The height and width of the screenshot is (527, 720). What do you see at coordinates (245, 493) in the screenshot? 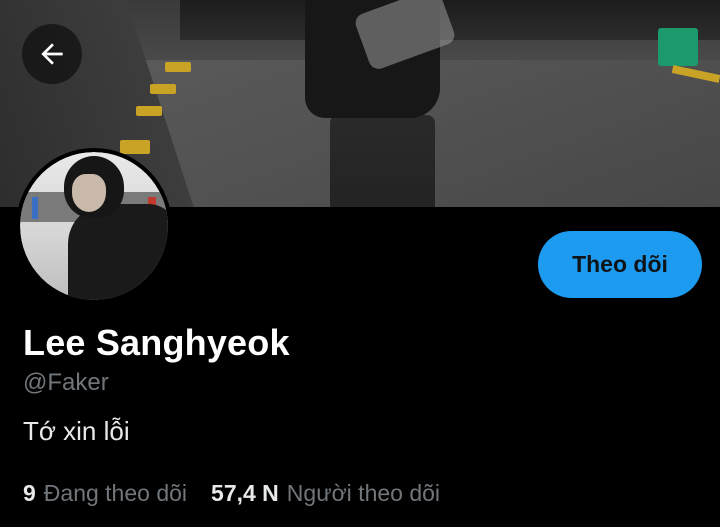
I see `followers-count: 57,4 N` at bounding box center [245, 493].